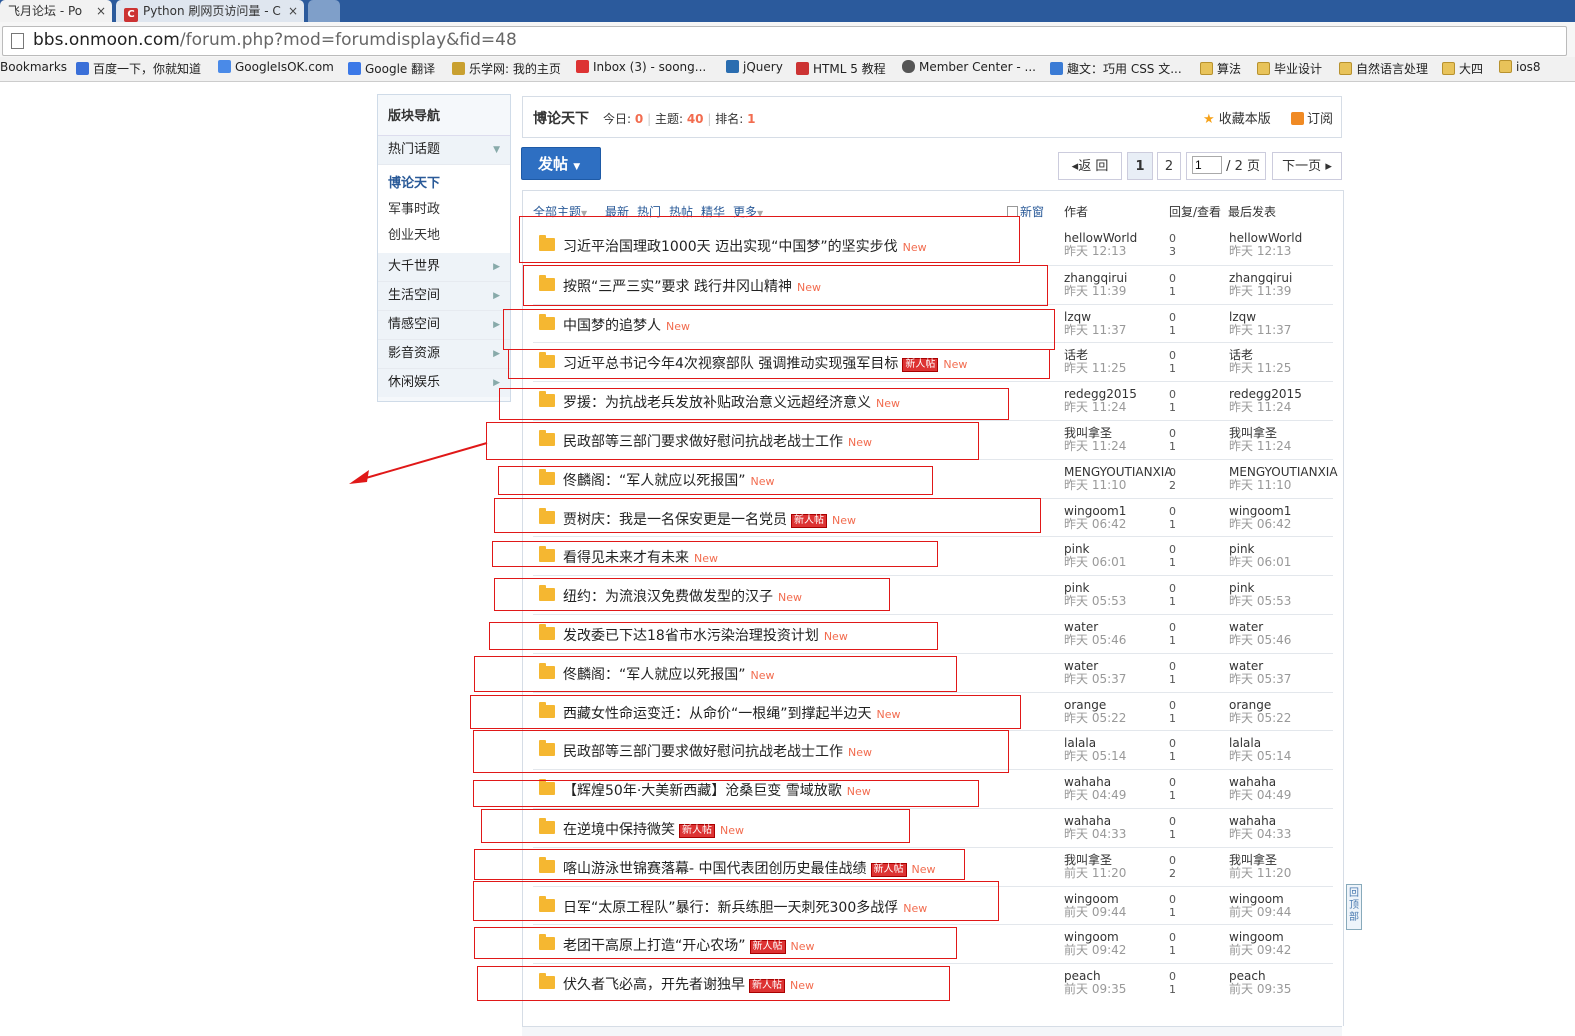 This screenshot has height=1036, width=1575. Describe the element at coordinates (561, 119) in the screenshot. I see `forum-title: 博论天下` at that location.